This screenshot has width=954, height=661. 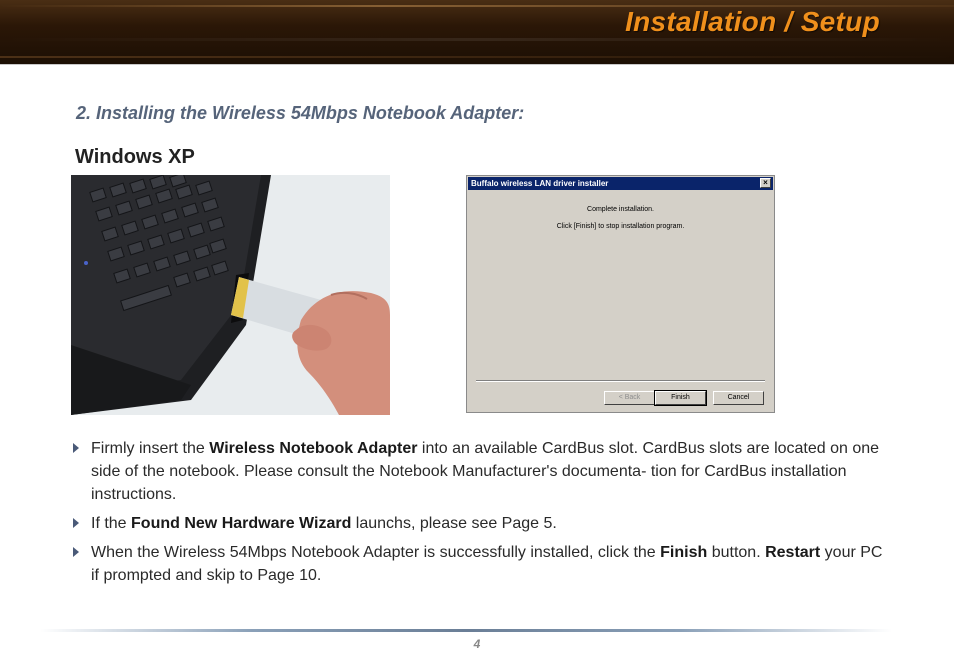 I want to click on dialog-message: Complete installation., so click(x=620, y=209).